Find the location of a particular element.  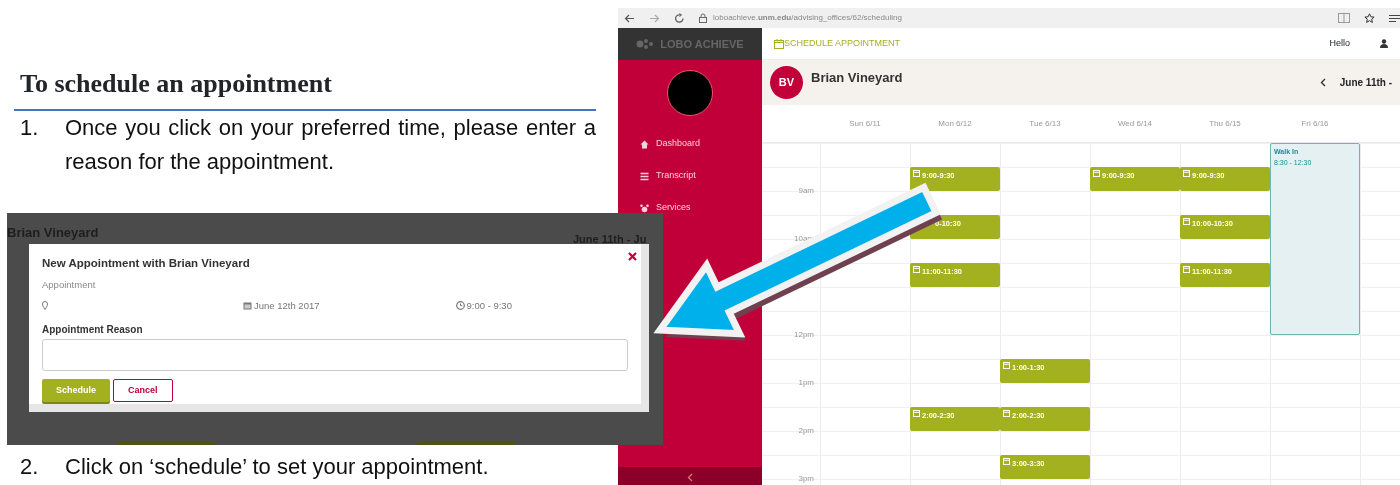

time-label: 12pm is located at coordinates (804, 335).